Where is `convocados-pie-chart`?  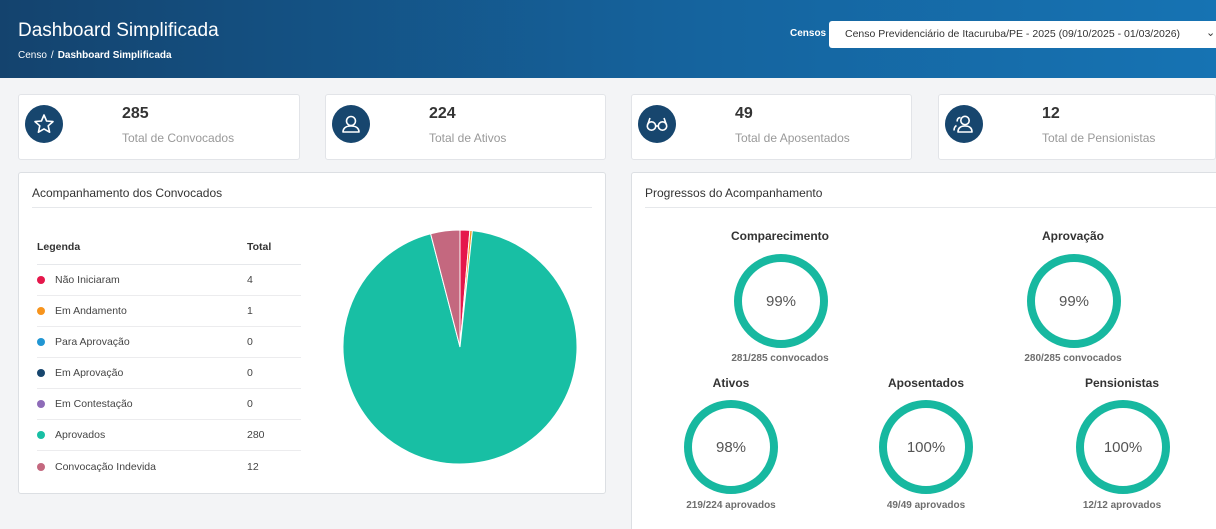 convocados-pie-chart is located at coordinates (460, 347).